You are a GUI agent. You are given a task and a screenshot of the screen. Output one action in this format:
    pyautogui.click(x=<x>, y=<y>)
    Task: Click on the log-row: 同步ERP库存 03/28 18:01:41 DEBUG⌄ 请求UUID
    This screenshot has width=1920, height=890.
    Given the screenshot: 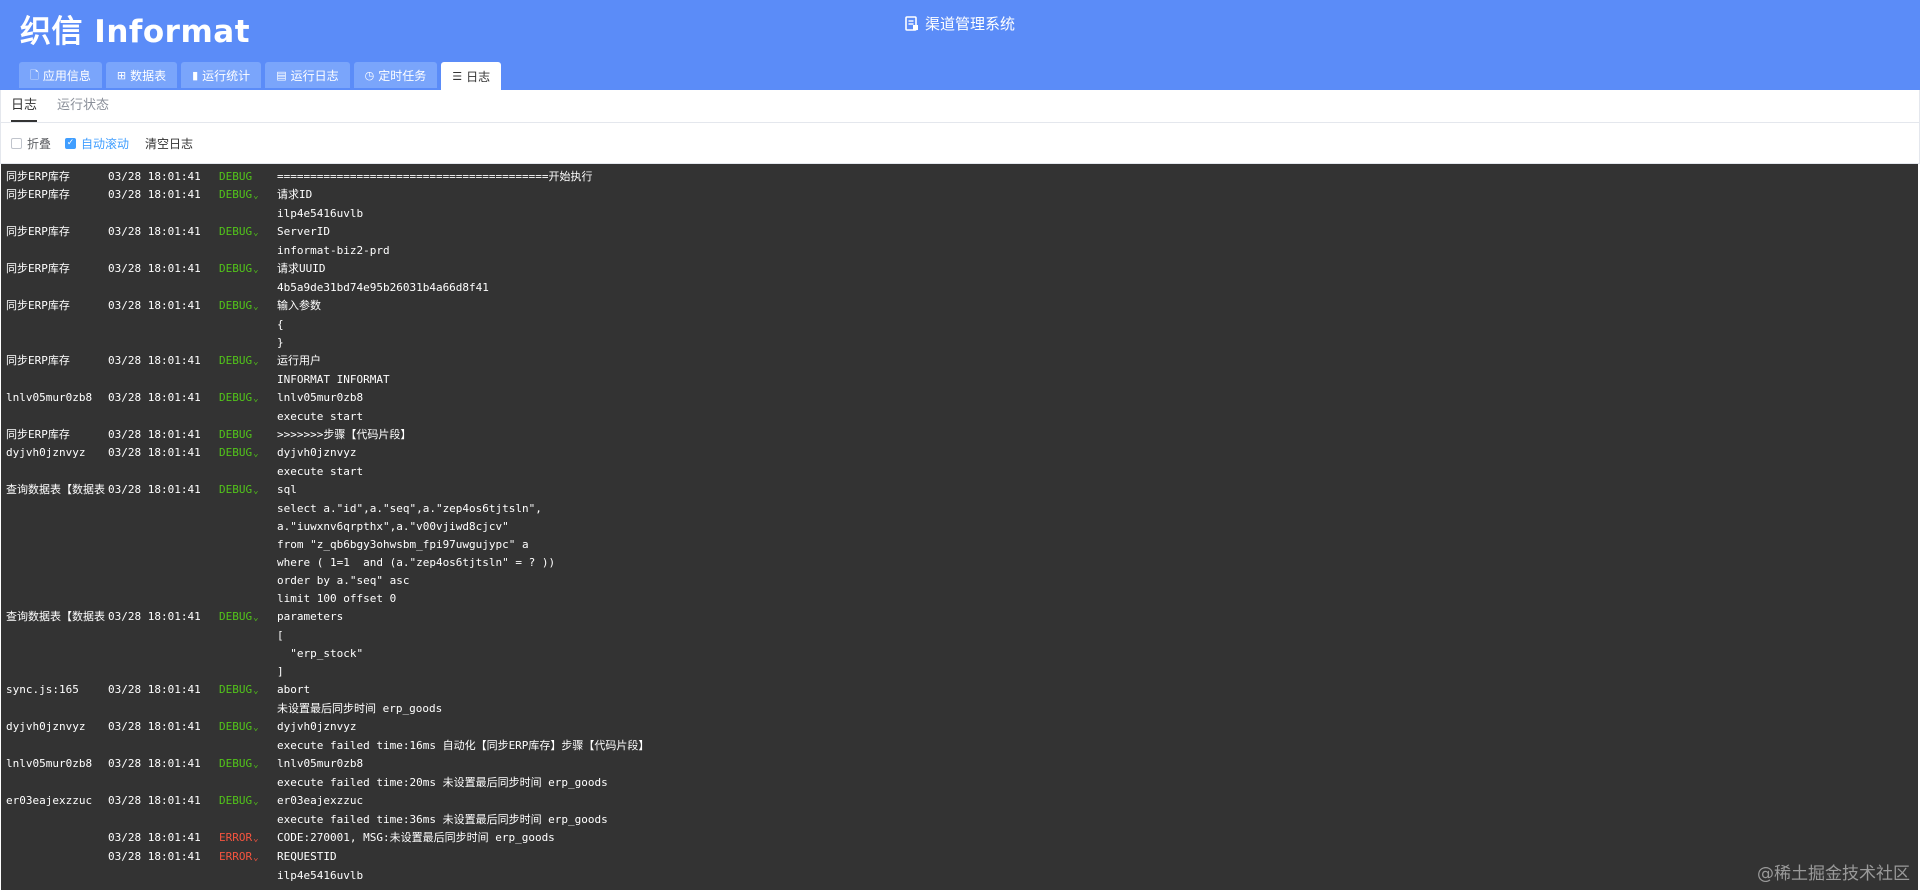 What is the action you would take?
    pyautogui.click(x=959, y=269)
    